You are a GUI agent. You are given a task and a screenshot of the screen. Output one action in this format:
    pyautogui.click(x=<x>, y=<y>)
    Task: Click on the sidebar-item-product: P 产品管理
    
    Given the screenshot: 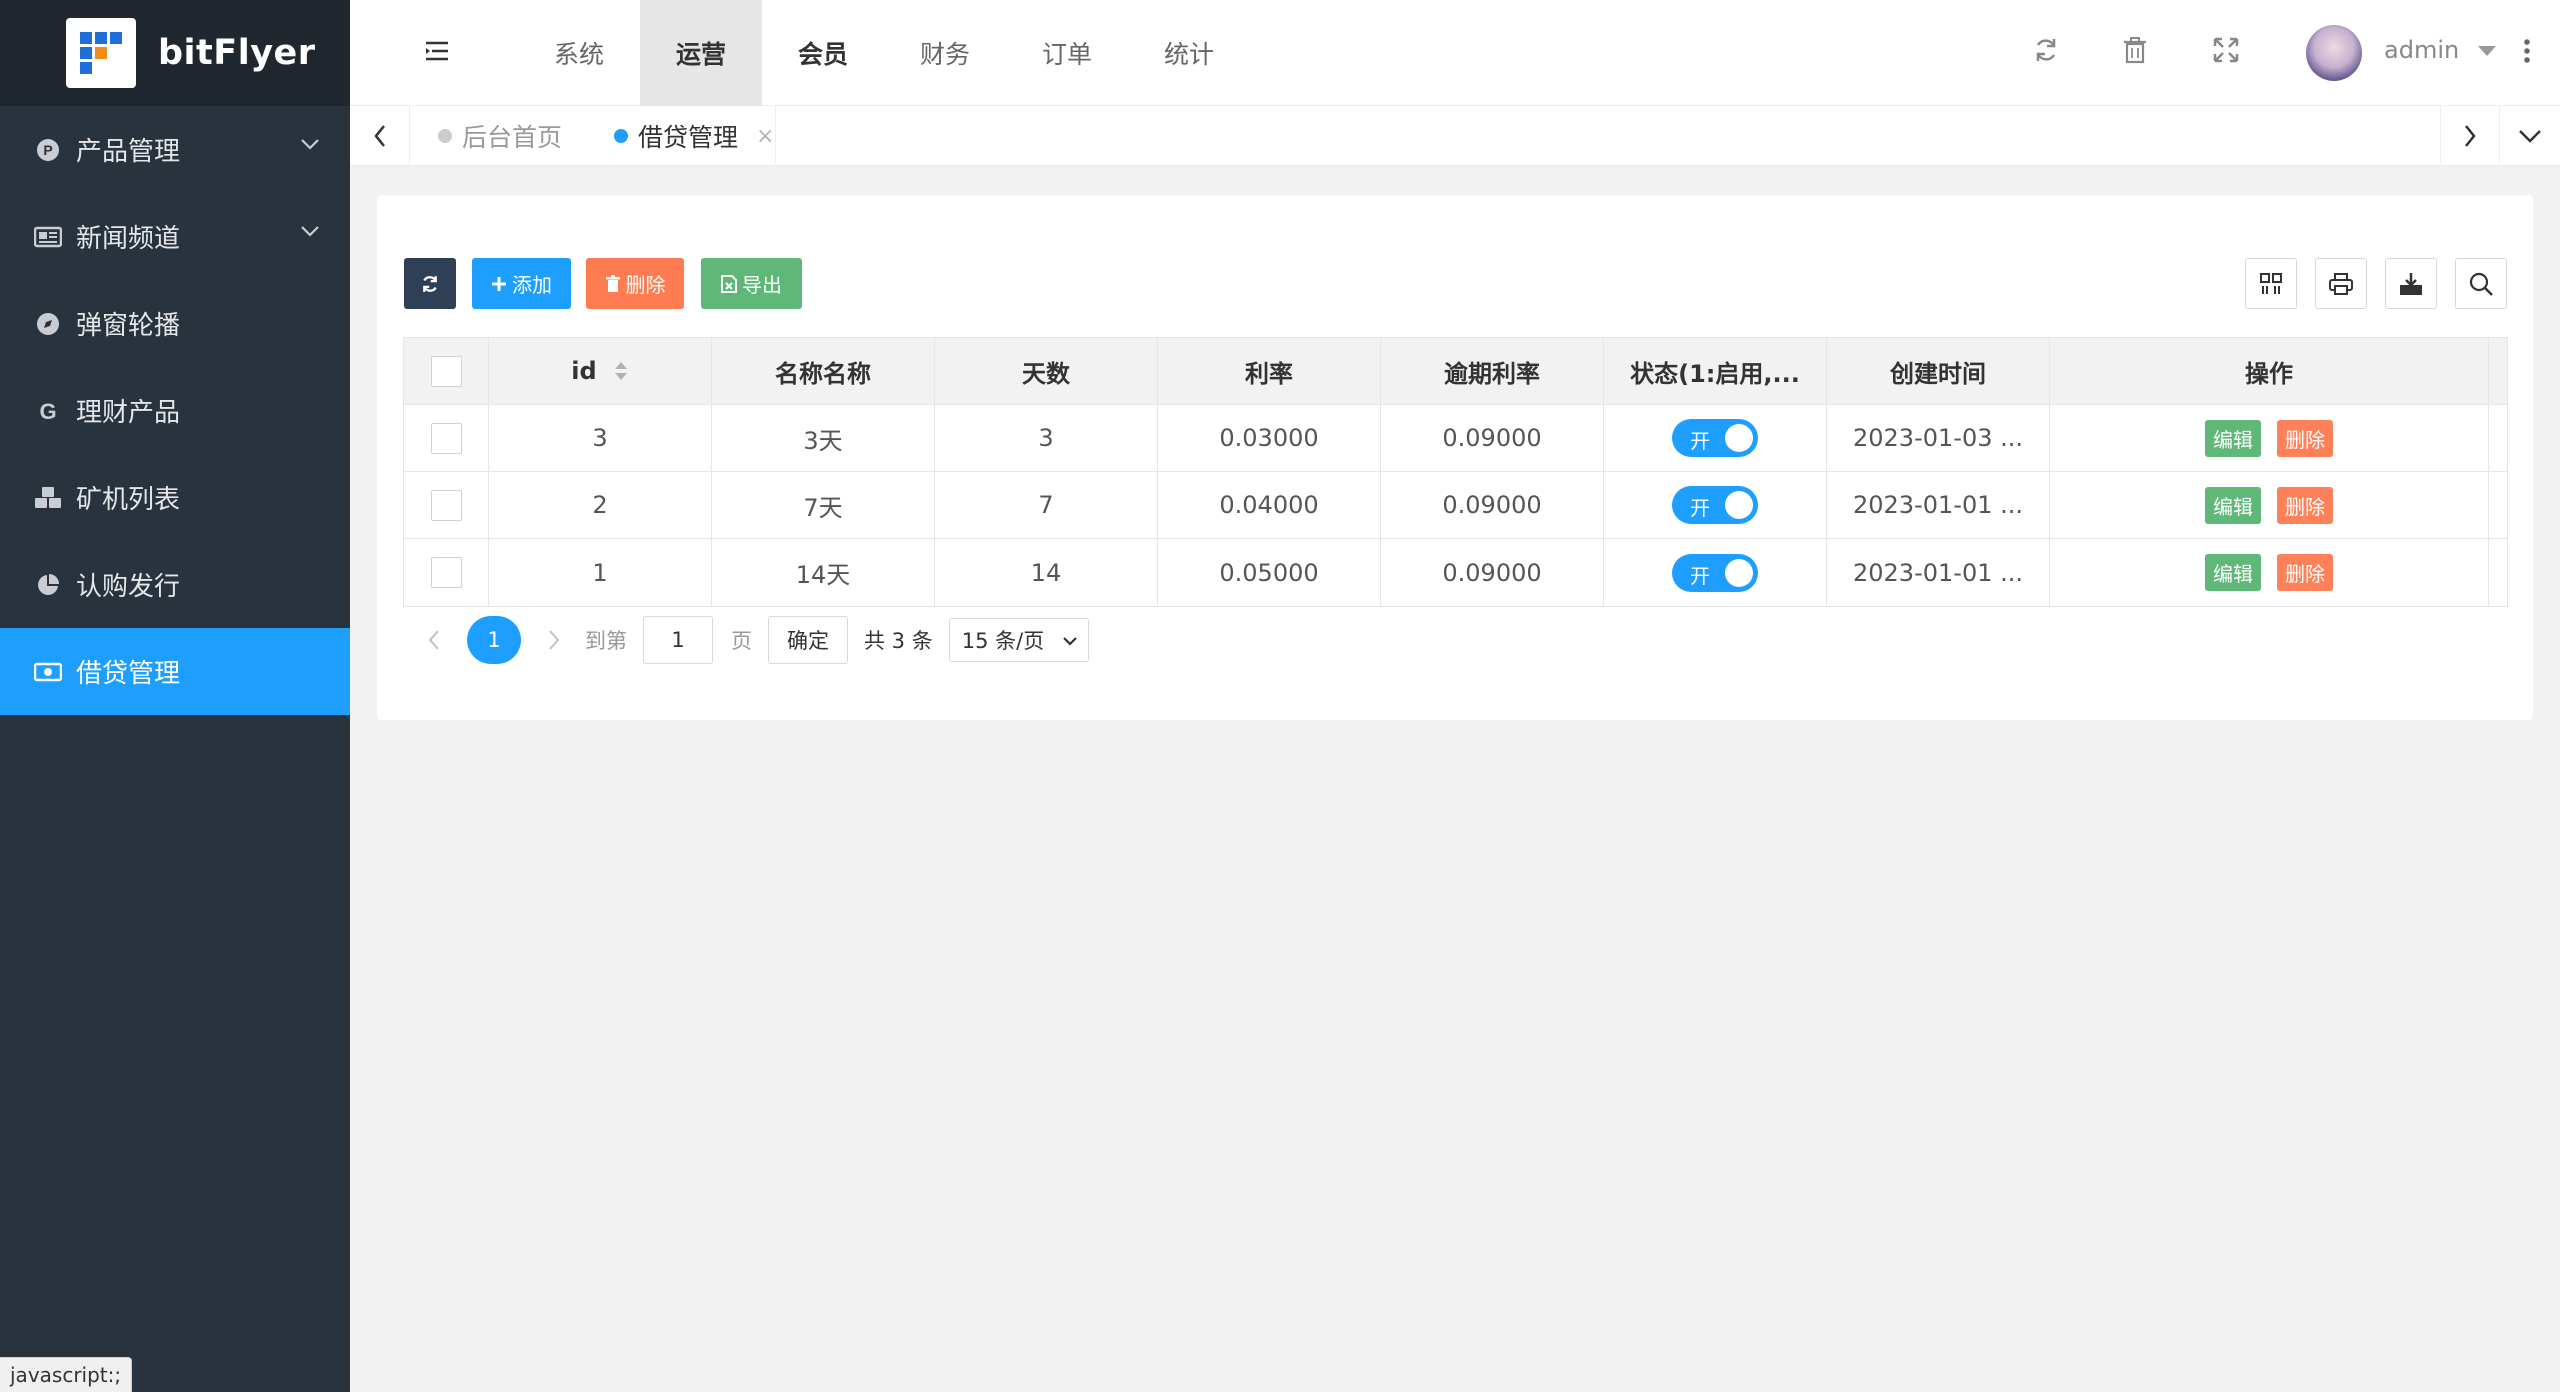 What is the action you would take?
    pyautogui.click(x=175, y=149)
    